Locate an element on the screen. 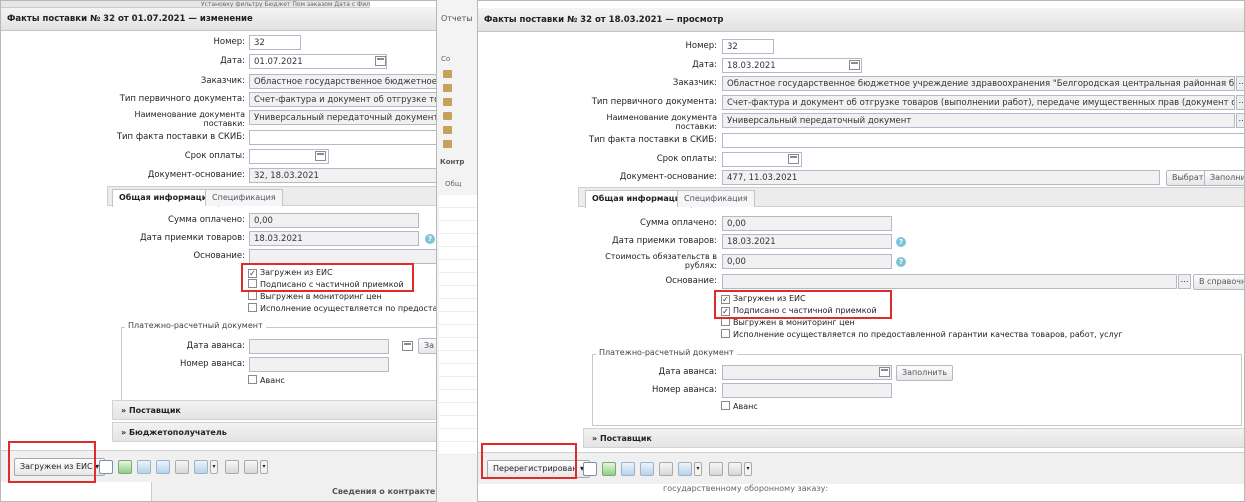 The image size is (1245, 502). nomer-label: Номер: is located at coordinates (701, 46).